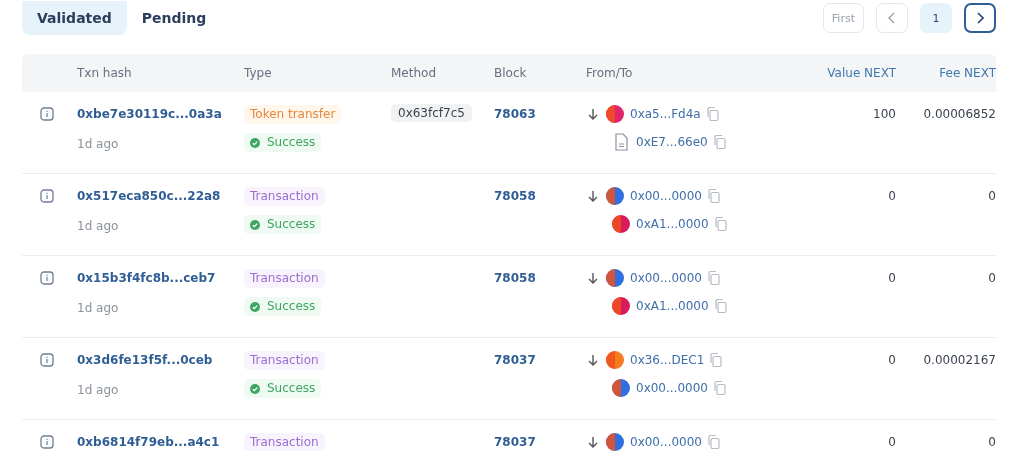 The height and width of the screenshot is (451, 1024). Describe the element at coordinates (609, 73) in the screenshot. I see `column-header: From/To` at that location.